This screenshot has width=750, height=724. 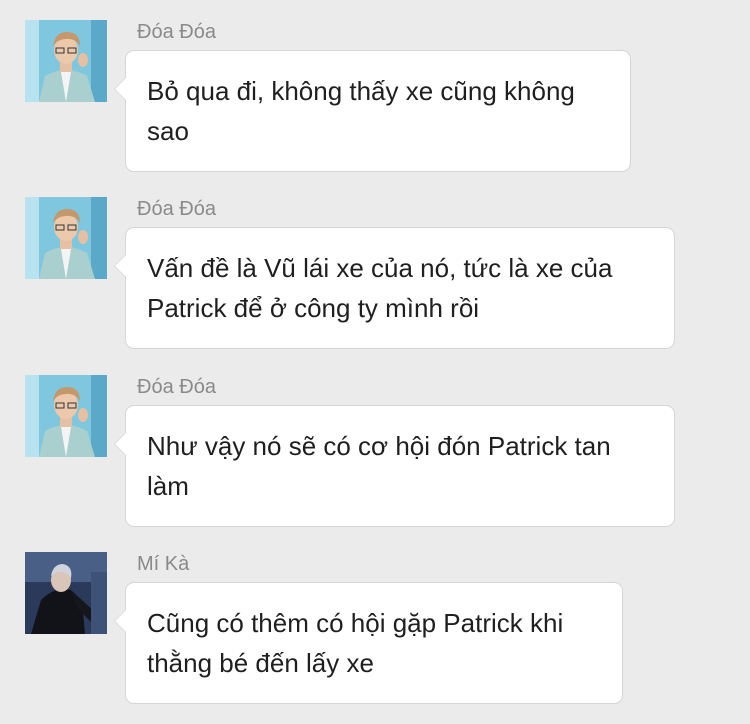 What do you see at coordinates (163, 564) in the screenshot?
I see `sender-name: Mí Kà` at bounding box center [163, 564].